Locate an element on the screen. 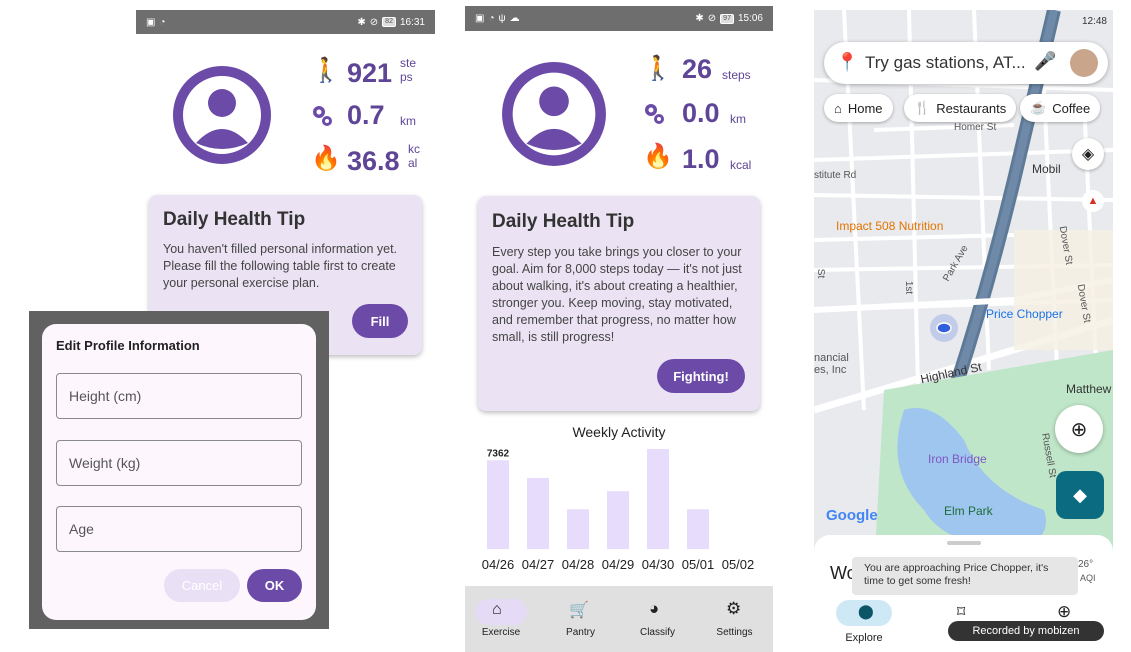 The width and height of the screenshot is (1131, 652). height-field: Height (cm) is located at coordinates (179, 396).